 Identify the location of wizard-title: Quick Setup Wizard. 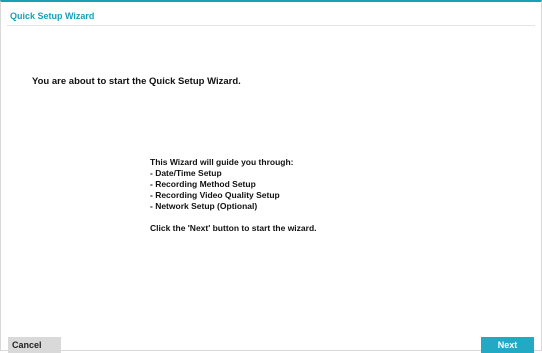
(52, 16).